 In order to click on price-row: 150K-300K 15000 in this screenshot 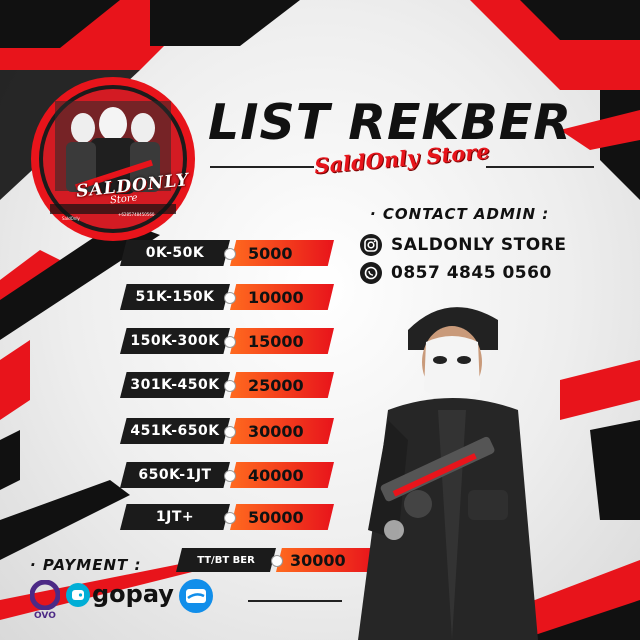, I will do `click(230, 341)`.